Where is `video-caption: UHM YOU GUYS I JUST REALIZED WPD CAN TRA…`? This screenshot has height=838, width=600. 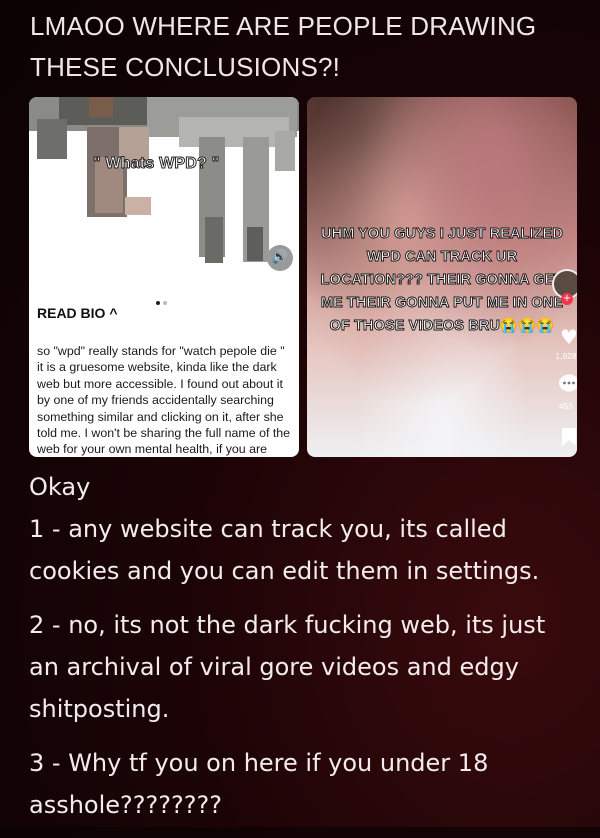
video-caption: UHM YOU GUYS I JUST REALIZED WPD CAN TRA… is located at coordinates (442, 280).